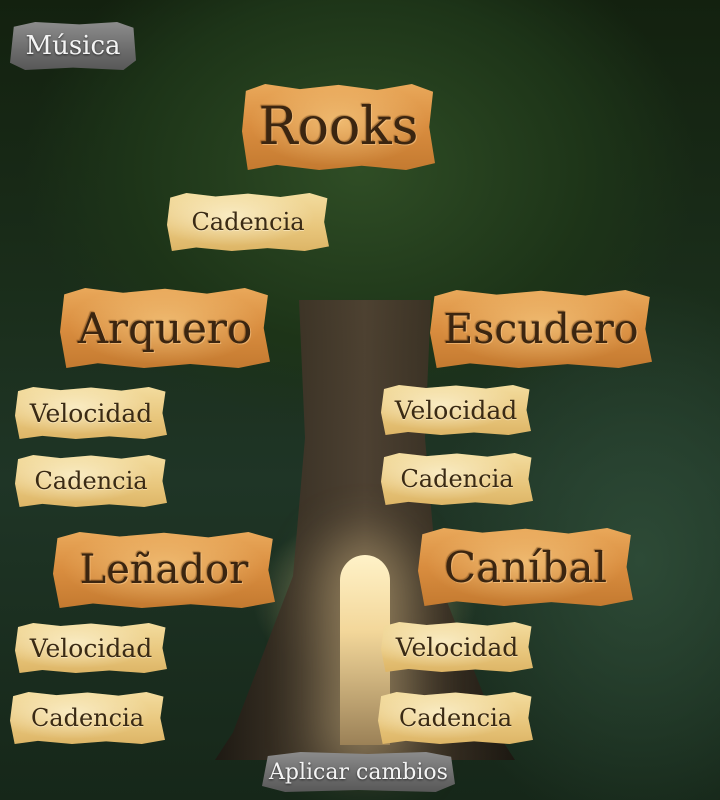 The width and height of the screenshot is (720, 800). I want to click on lenador-speed-button: Velocidad, so click(91, 648).